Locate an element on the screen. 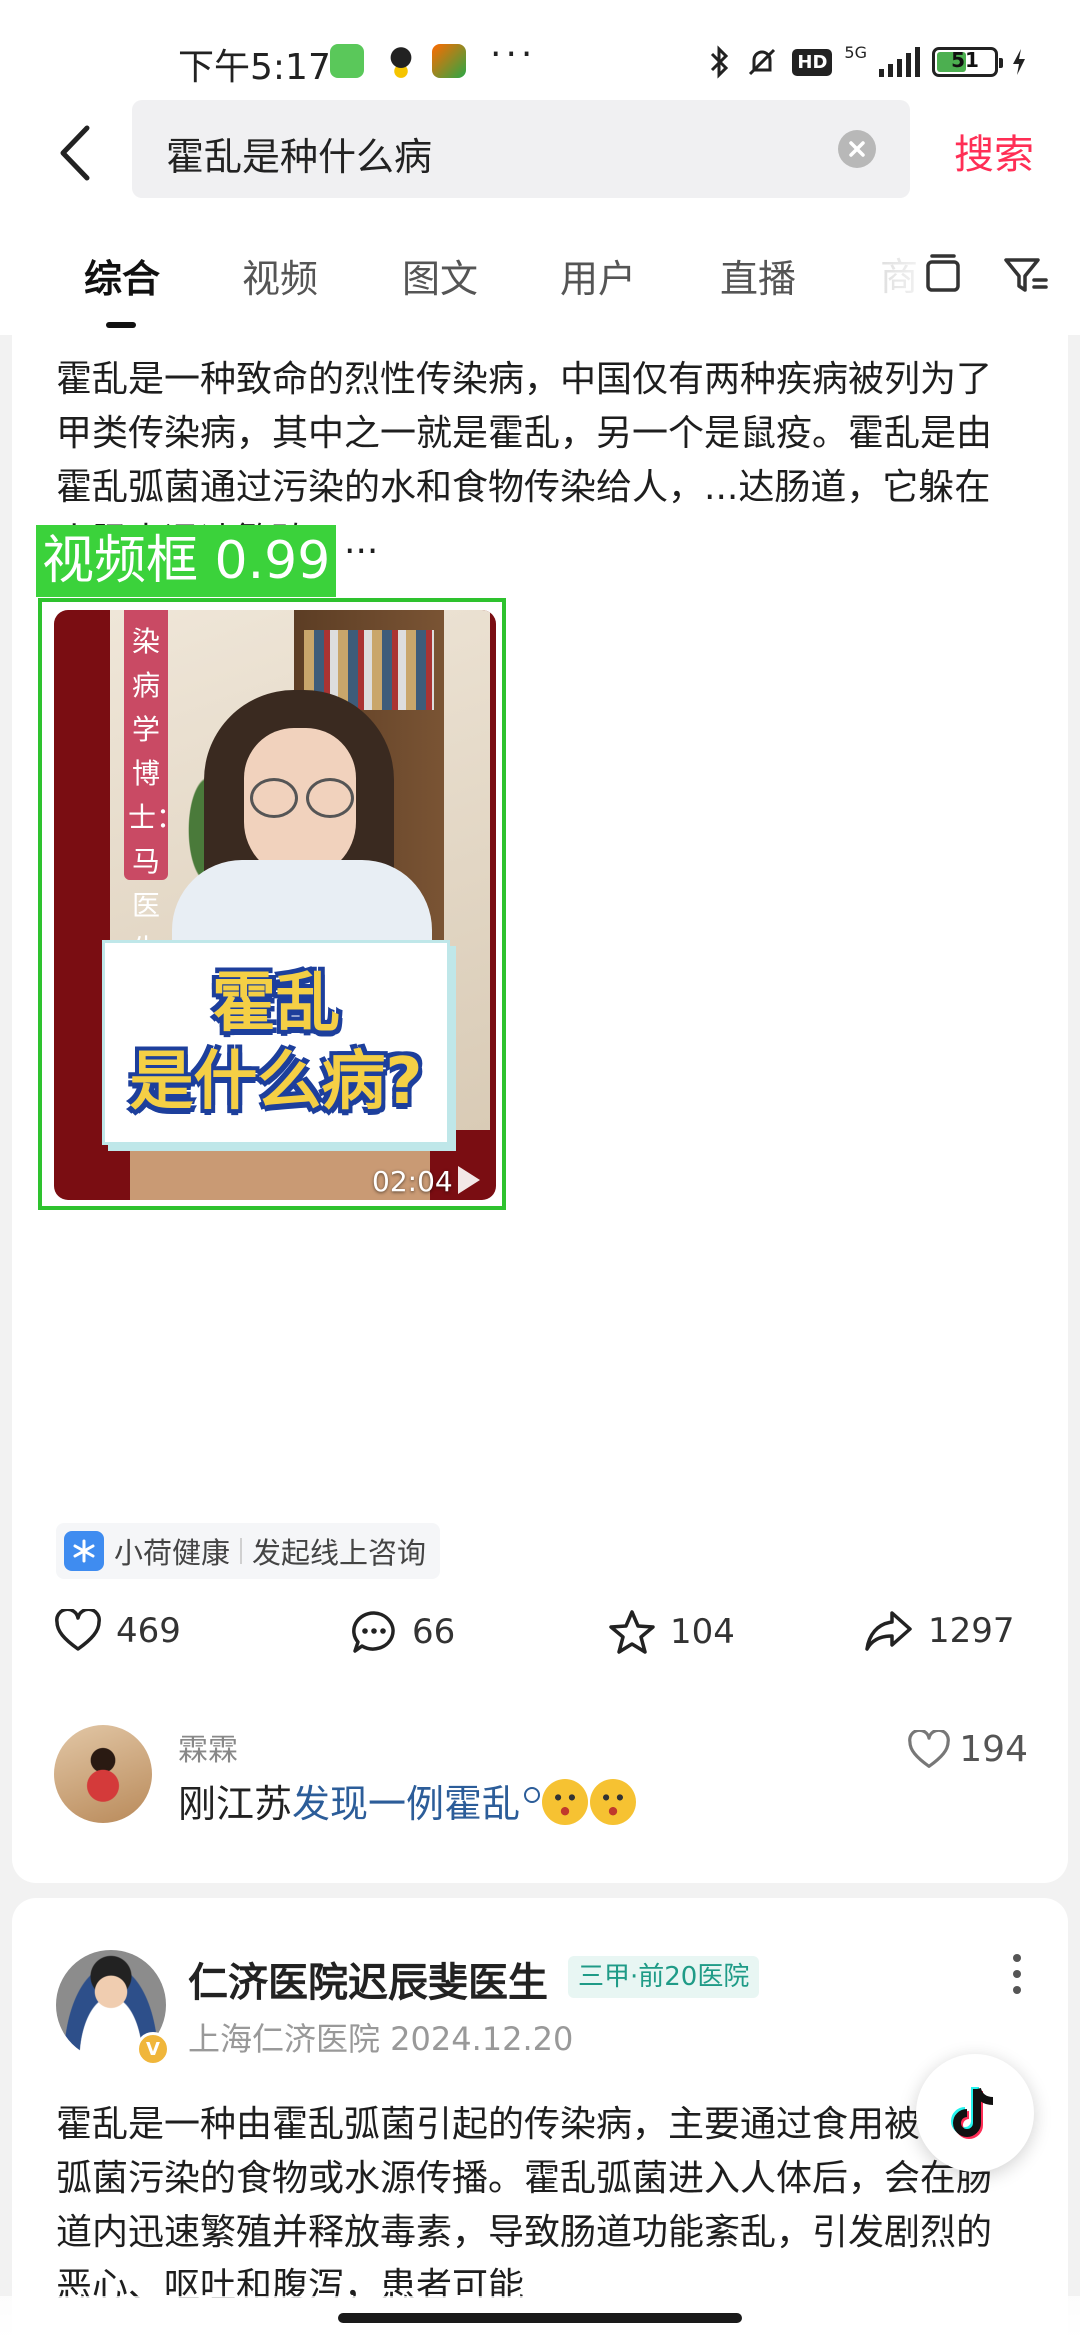  top-comment: 霖霖 刚江苏发现一例霍乱 194 is located at coordinates (540, 1790).